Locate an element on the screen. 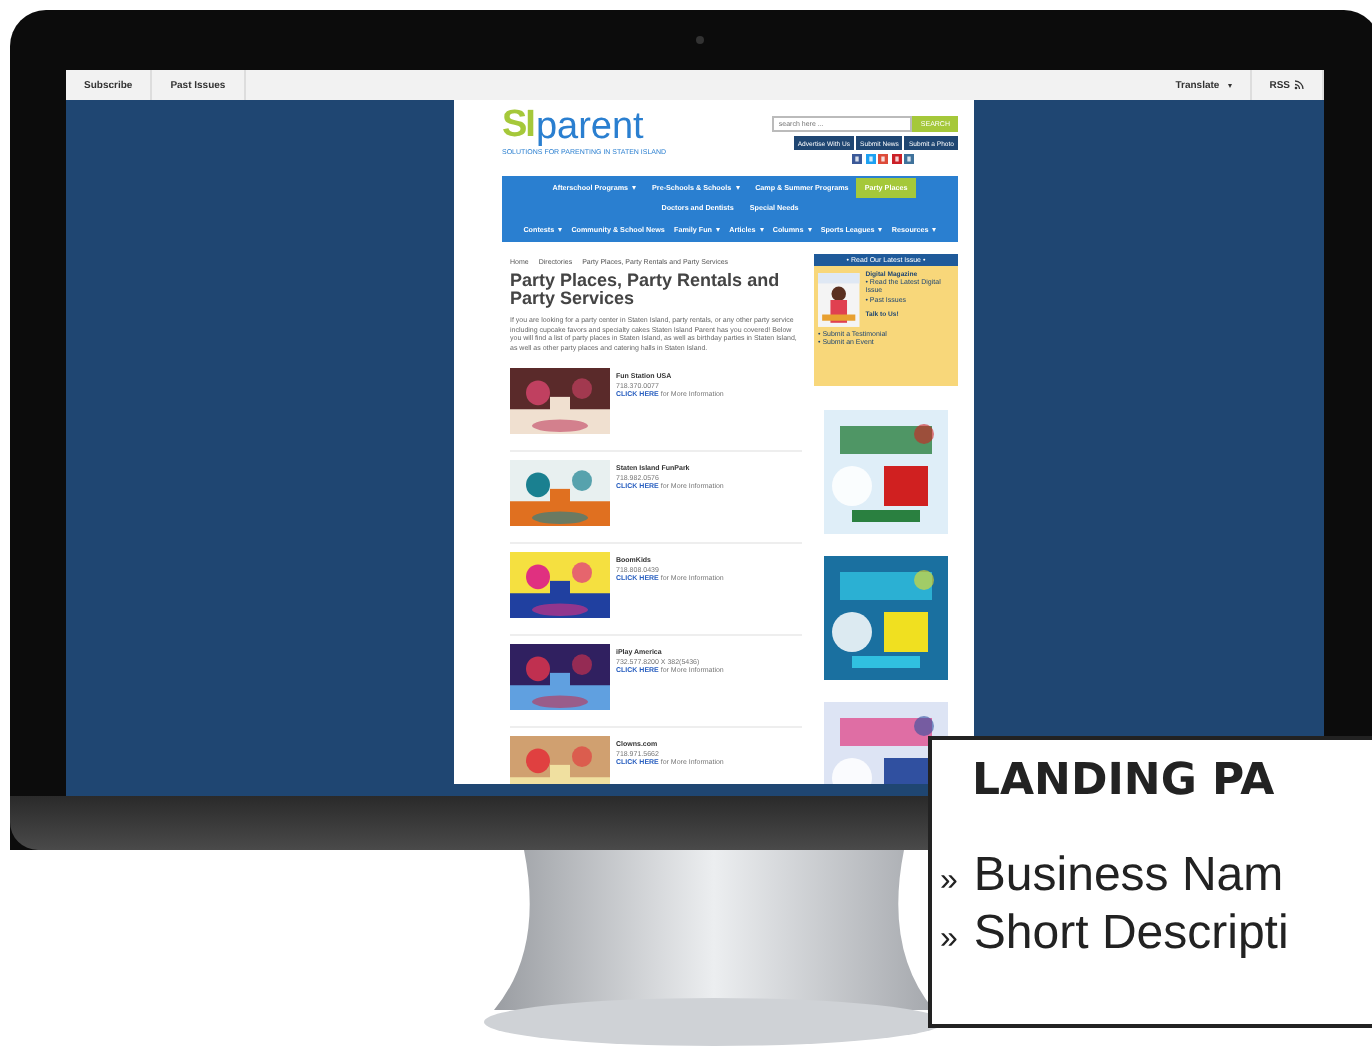  callout-item: Short Descripti is located at coordinates (1131, 933).